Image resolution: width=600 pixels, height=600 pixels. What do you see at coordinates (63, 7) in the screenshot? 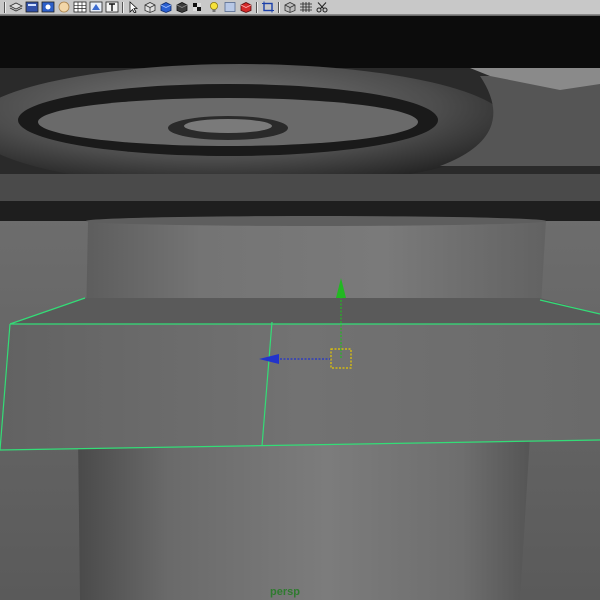
I see `light-sphere-icon` at bounding box center [63, 7].